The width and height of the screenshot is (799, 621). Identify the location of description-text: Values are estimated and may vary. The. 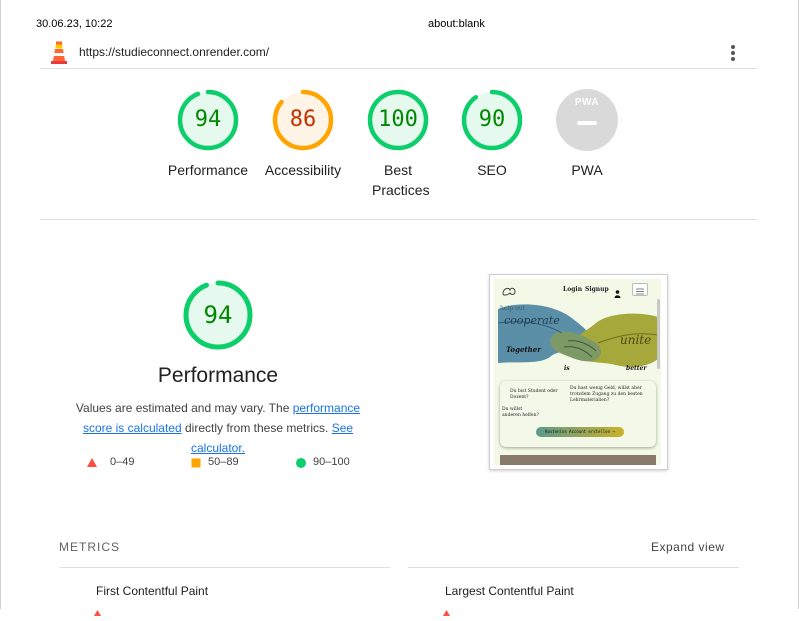
(184, 408).